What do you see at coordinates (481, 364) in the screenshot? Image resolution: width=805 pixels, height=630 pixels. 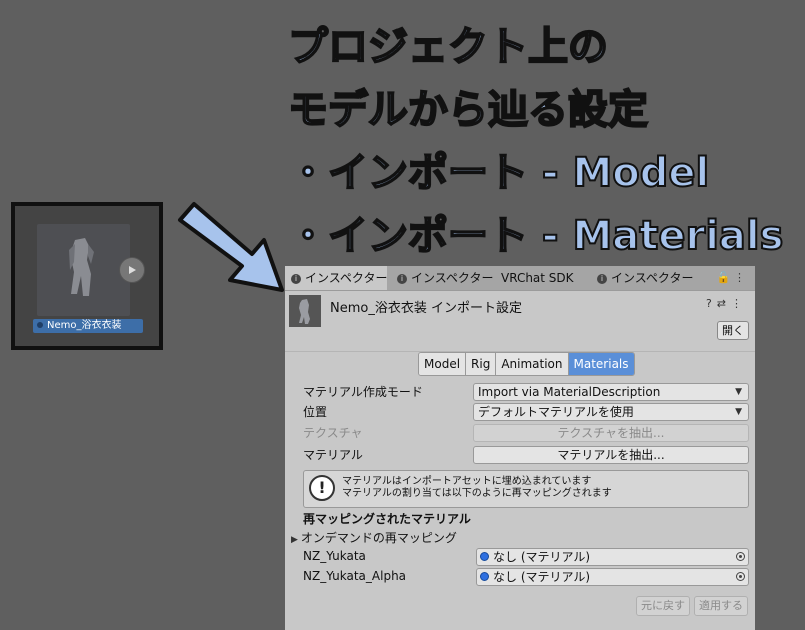 I see `subtab-rig: Rig` at bounding box center [481, 364].